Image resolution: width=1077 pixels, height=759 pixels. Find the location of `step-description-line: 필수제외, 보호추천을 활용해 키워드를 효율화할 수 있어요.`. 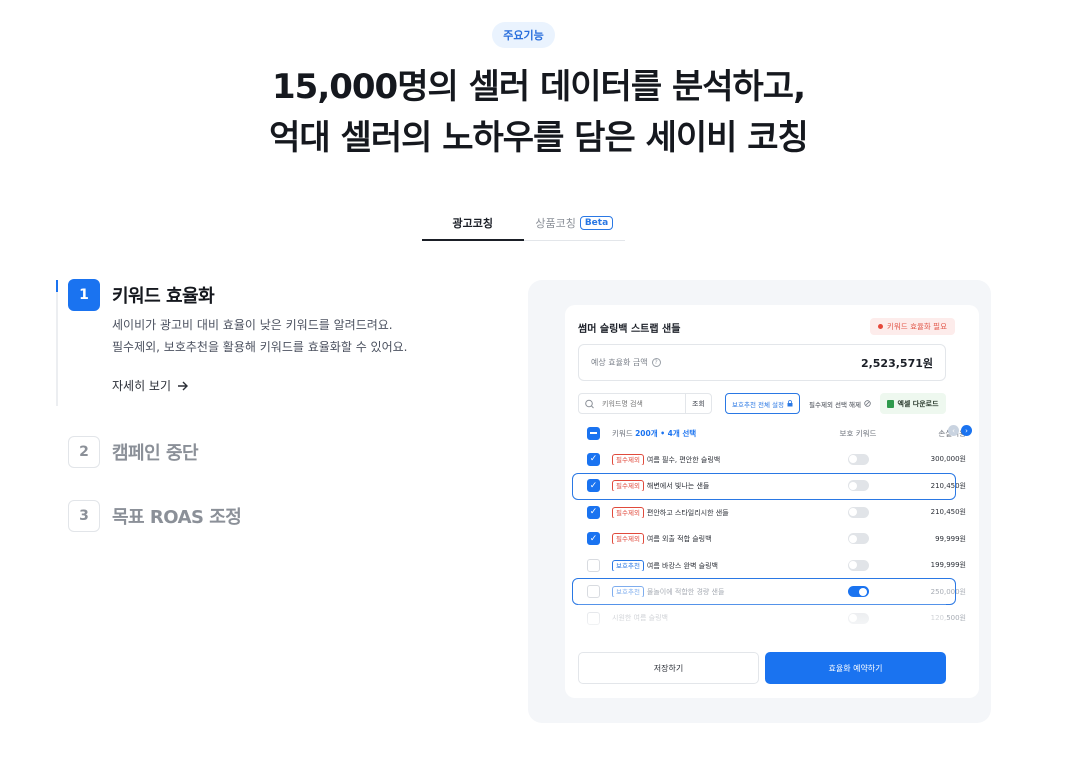

step-description-line: 필수제외, 보호추천을 활용해 키워드를 효율화할 수 있어요. is located at coordinates (260, 347).